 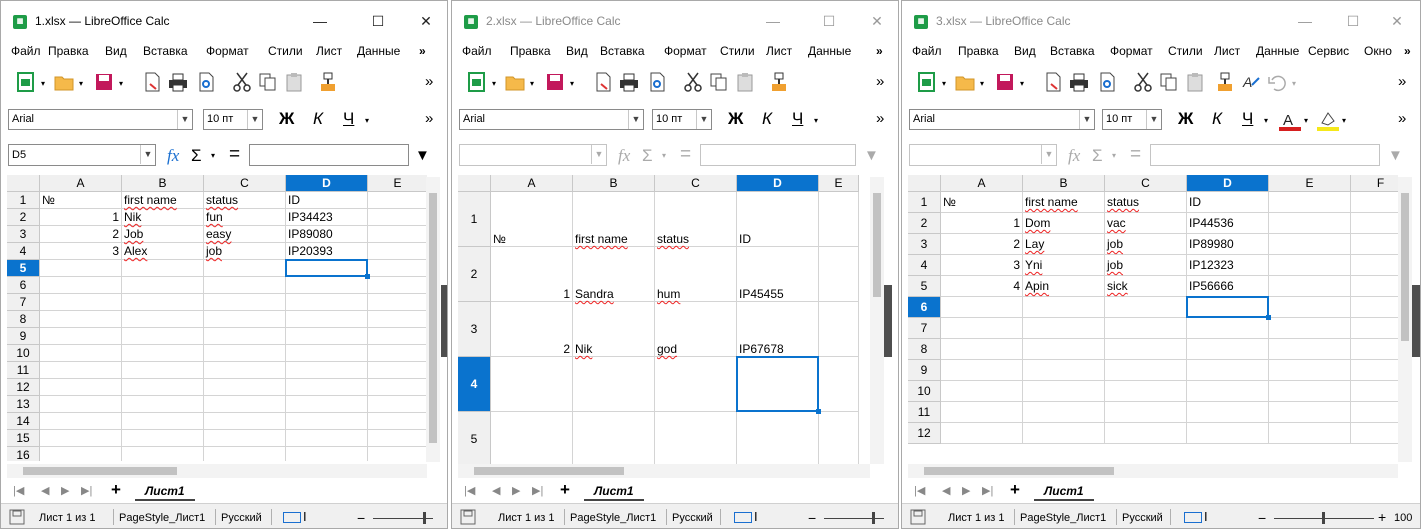 I want to click on menu-file: Файл, so click(x=26, y=51).